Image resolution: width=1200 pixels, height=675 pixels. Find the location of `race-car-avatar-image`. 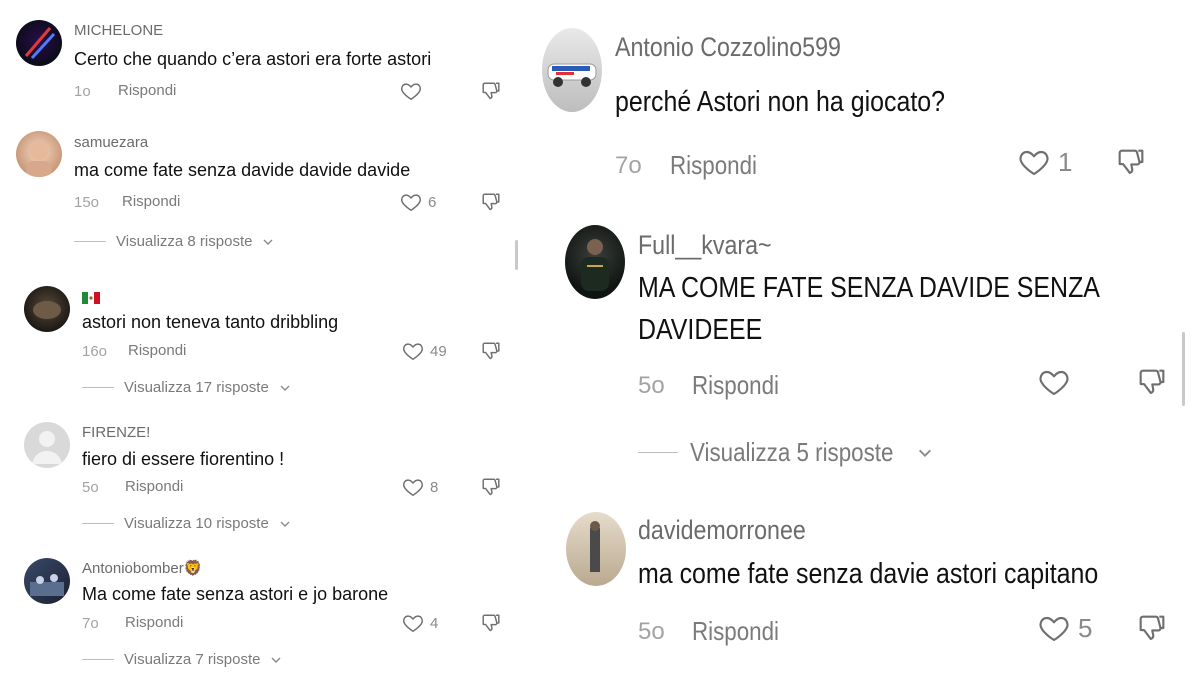

race-car-avatar-image is located at coordinates (572, 75).